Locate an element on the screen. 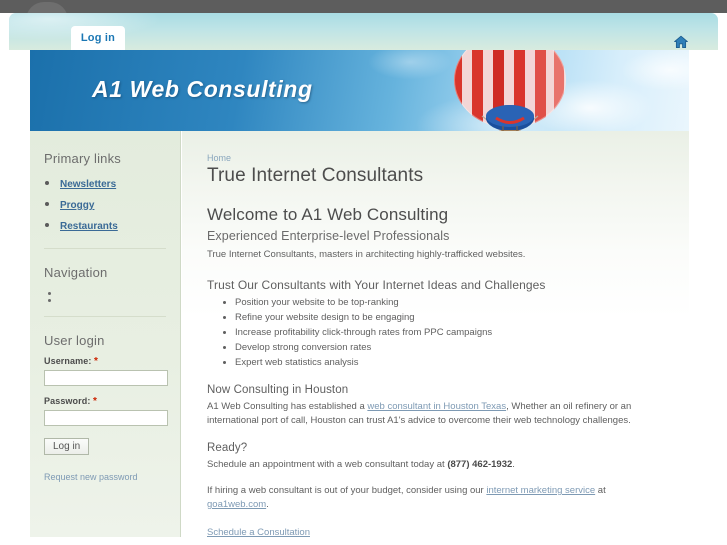 The image size is (727, 545). breadcrumb: Home is located at coordinates (435, 158).